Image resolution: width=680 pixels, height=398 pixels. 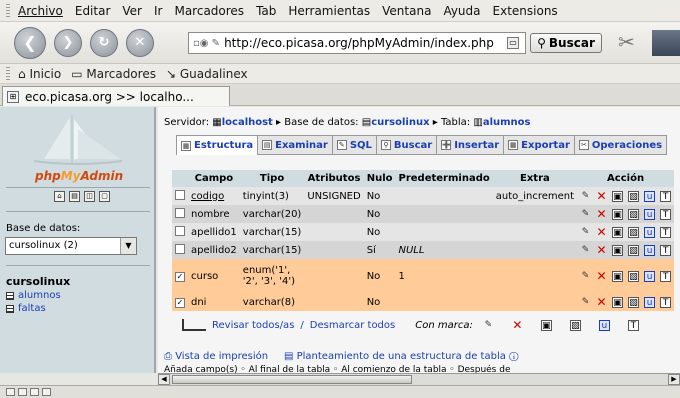 What do you see at coordinates (158, 11) in the screenshot?
I see `menu-ir: Ir` at bounding box center [158, 11].